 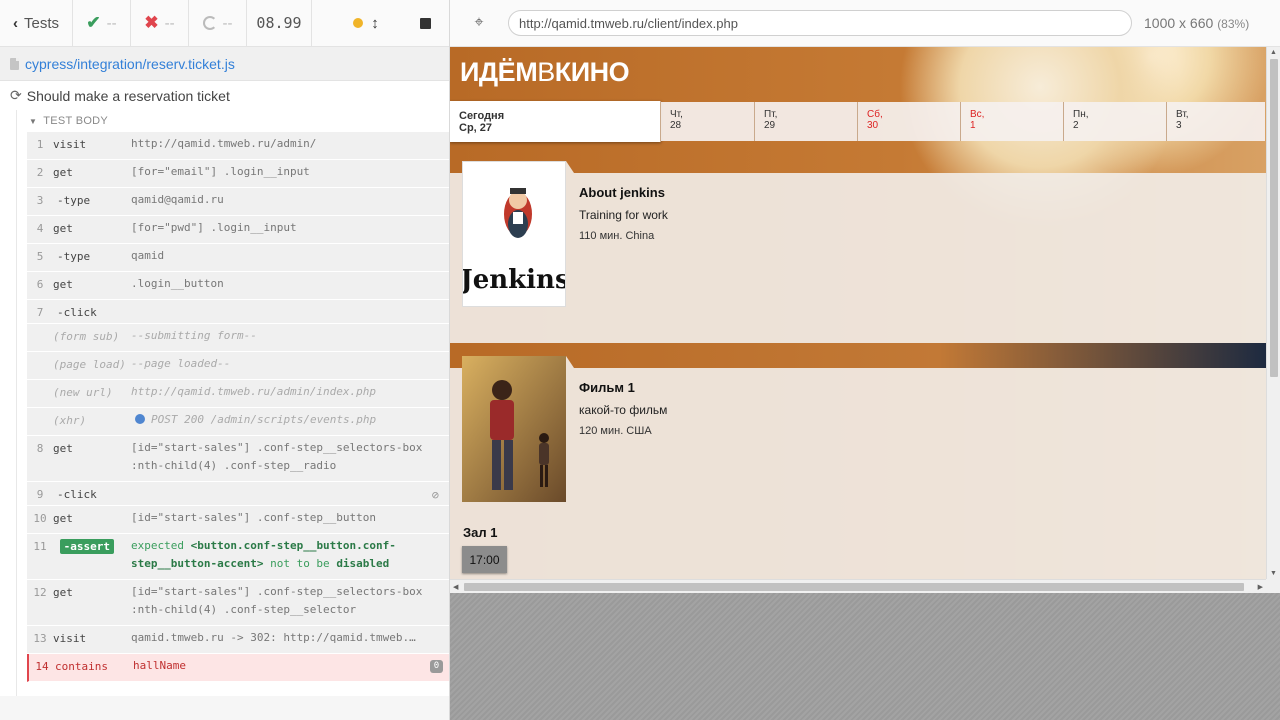 I want to click on logo-part-3: КИНО, so click(x=592, y=72).